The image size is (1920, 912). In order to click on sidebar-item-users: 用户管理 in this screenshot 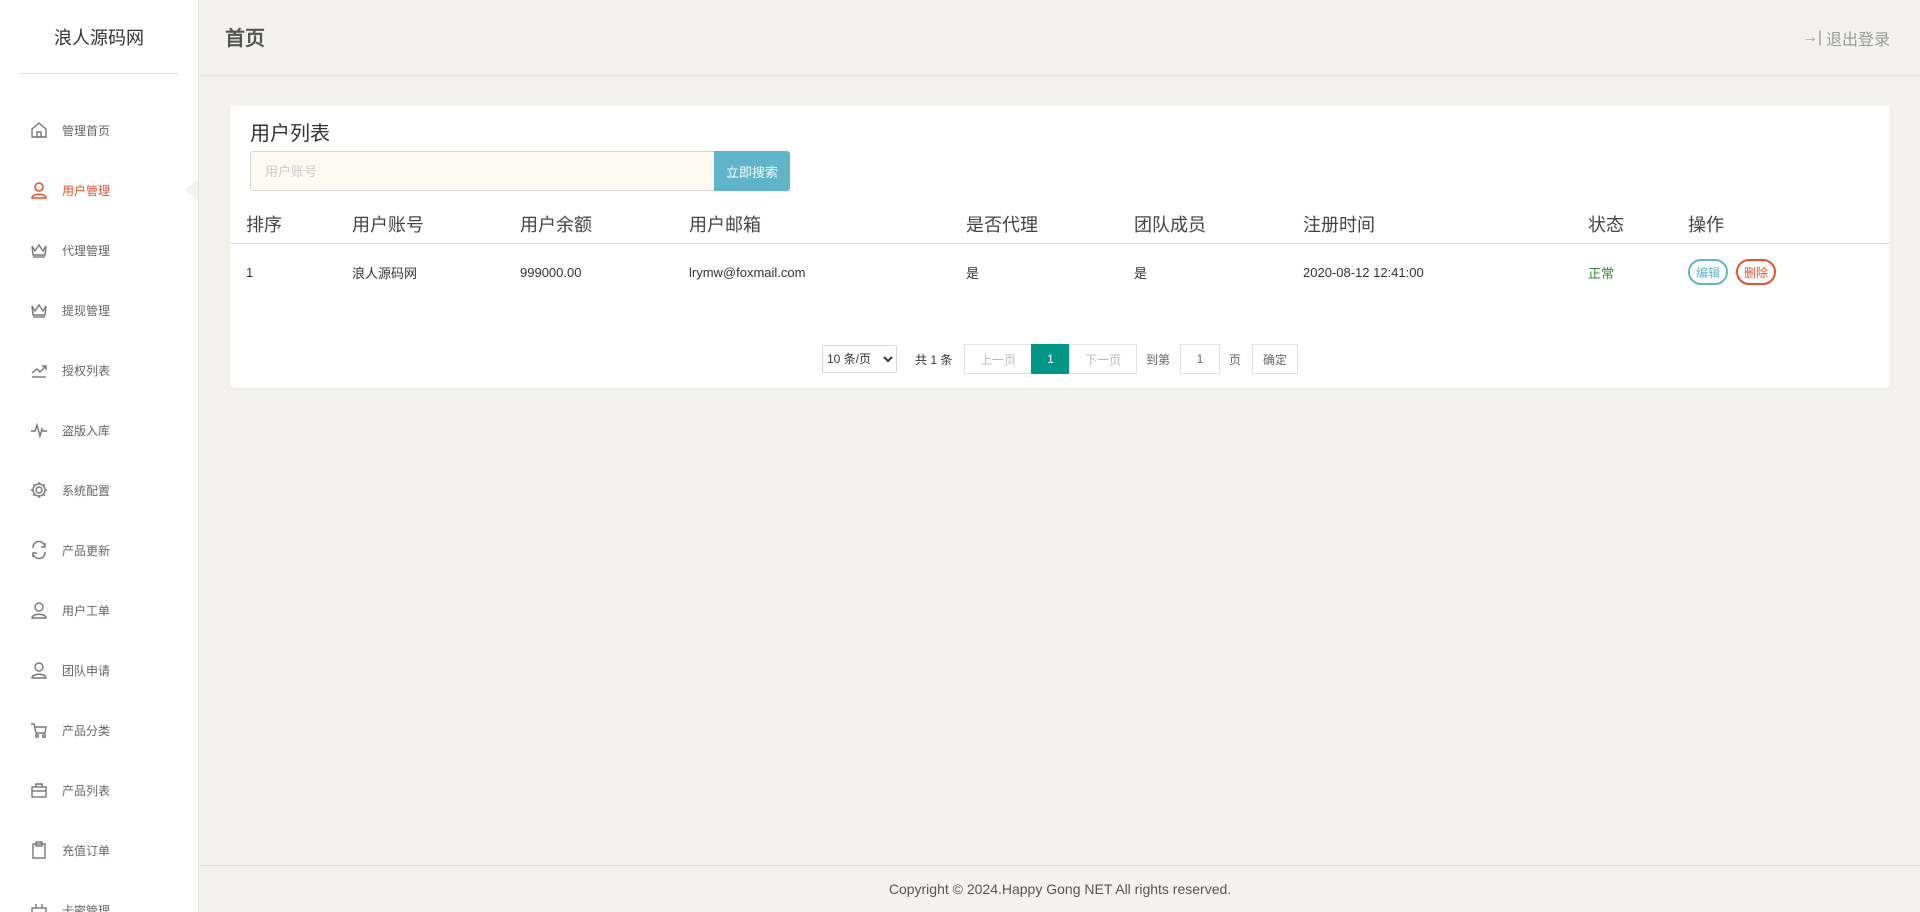, I will do `click(99, 190)`.